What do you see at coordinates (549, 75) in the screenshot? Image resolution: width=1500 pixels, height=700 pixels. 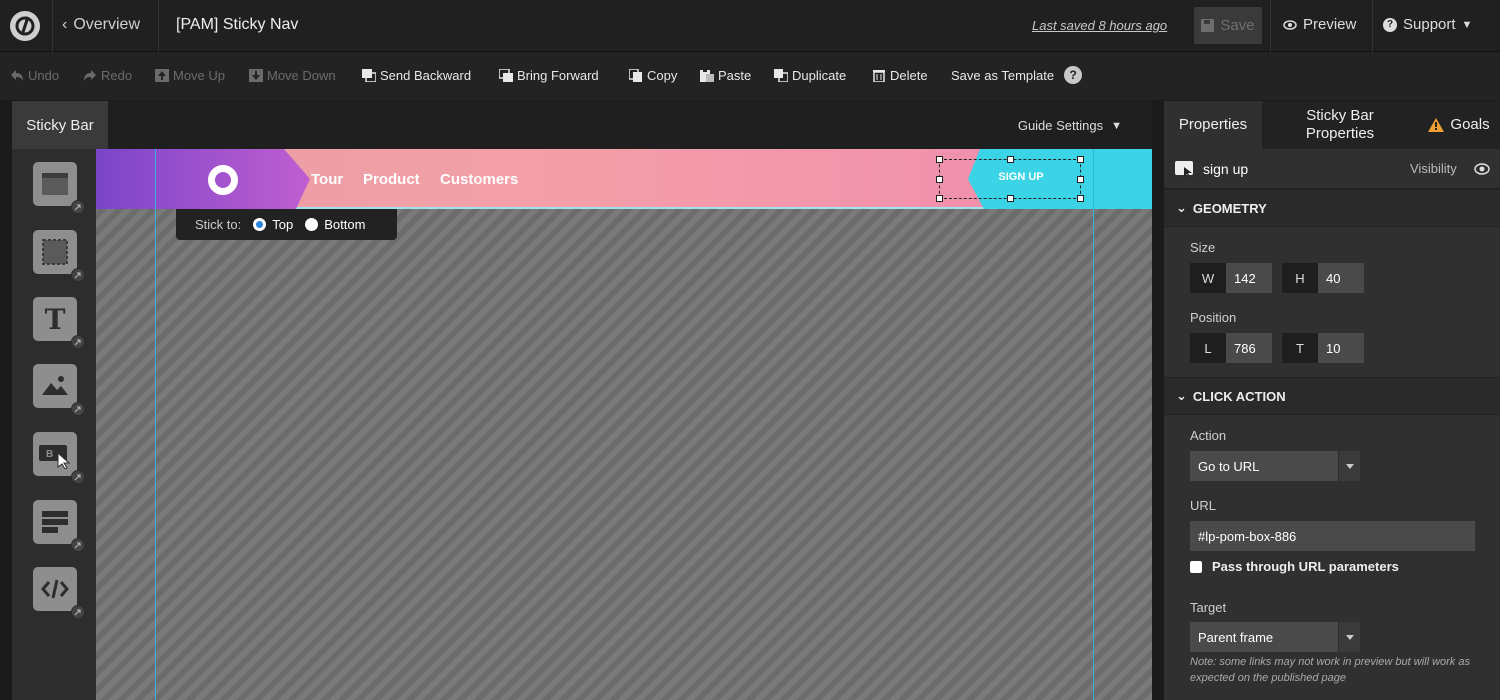 I see `bring-forward-button: Bring Forward` at bounding box center [549, 75].